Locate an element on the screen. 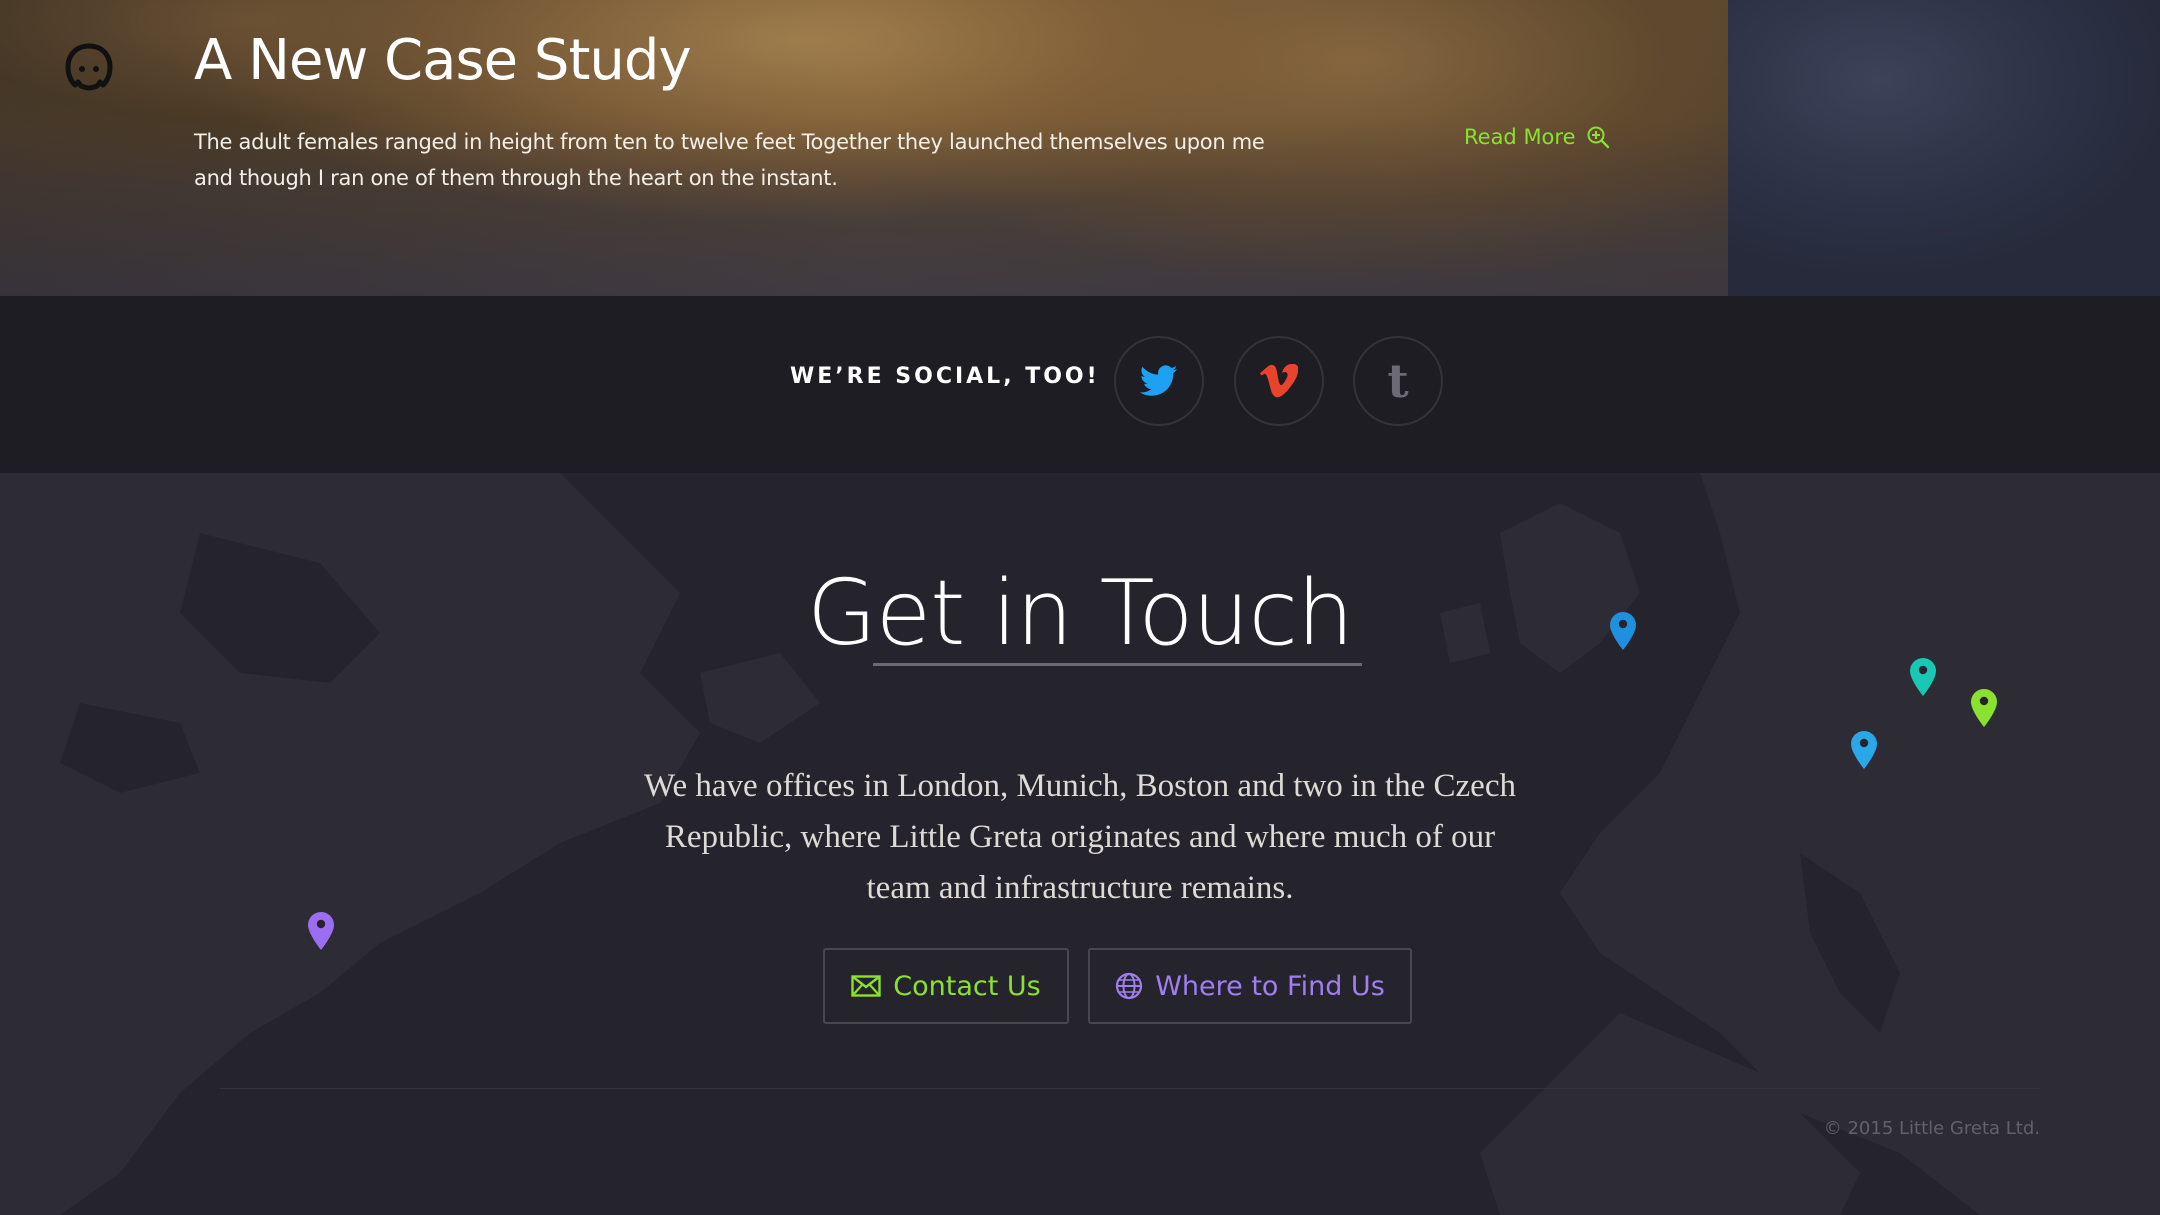  where-to-find-us-button: Where to Find Us is located at coordinates (1250, 986).